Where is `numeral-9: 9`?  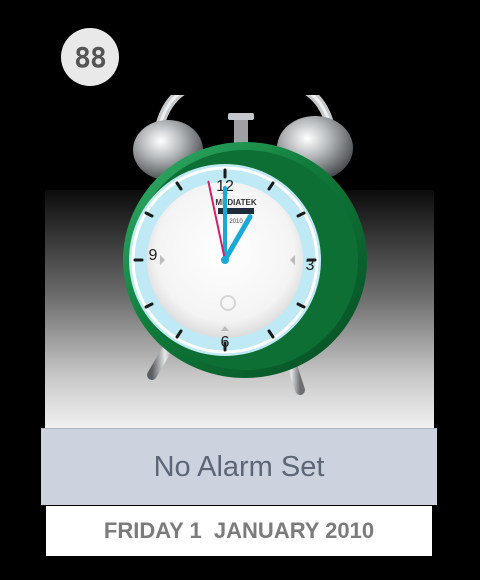 numeral-9: 9 is located at coordinates (153, 255).